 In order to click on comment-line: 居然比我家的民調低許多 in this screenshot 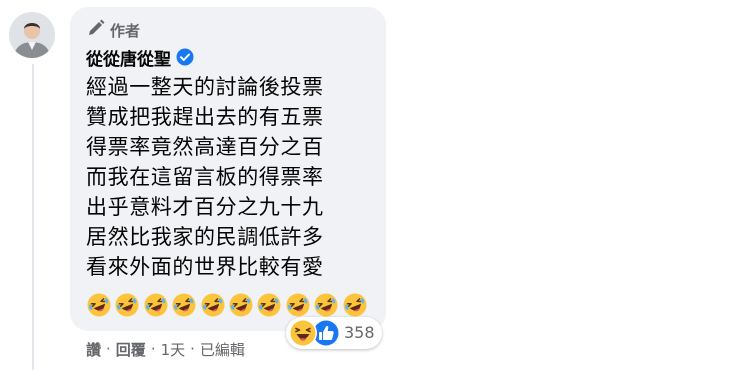, I will do `click(205, 237)`.